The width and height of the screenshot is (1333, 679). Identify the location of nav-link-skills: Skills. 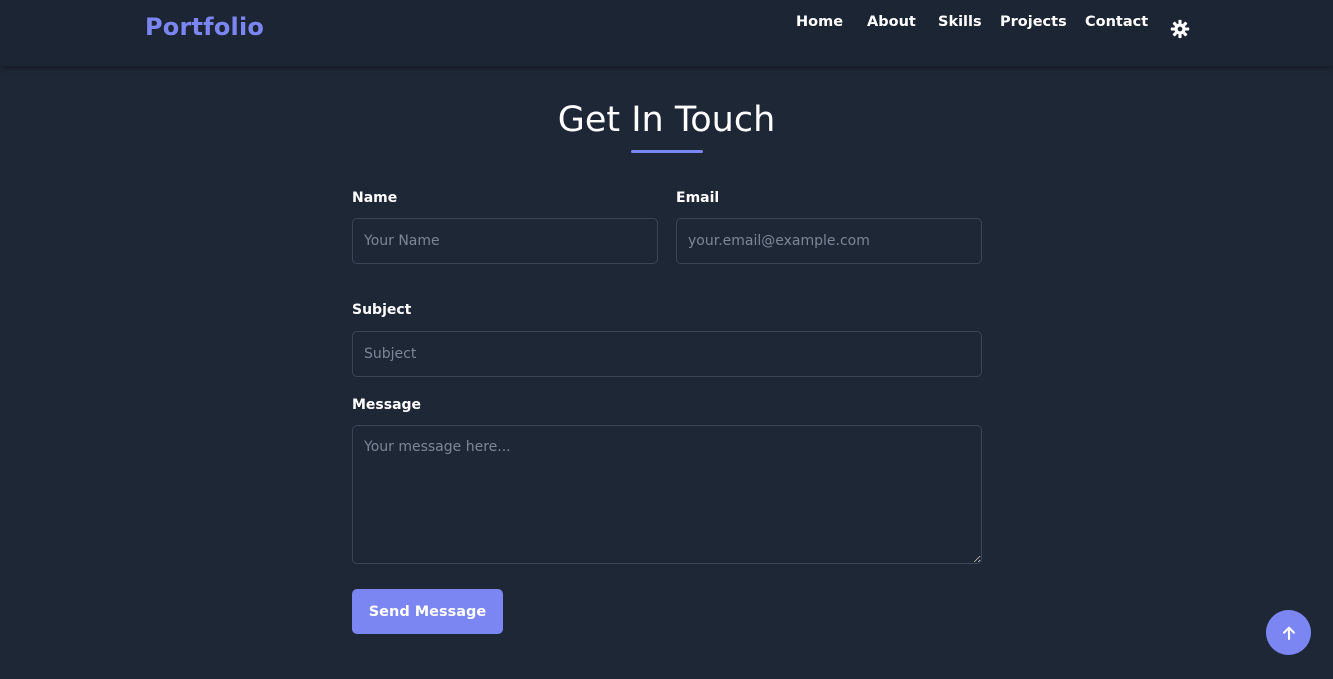
(960, 22).